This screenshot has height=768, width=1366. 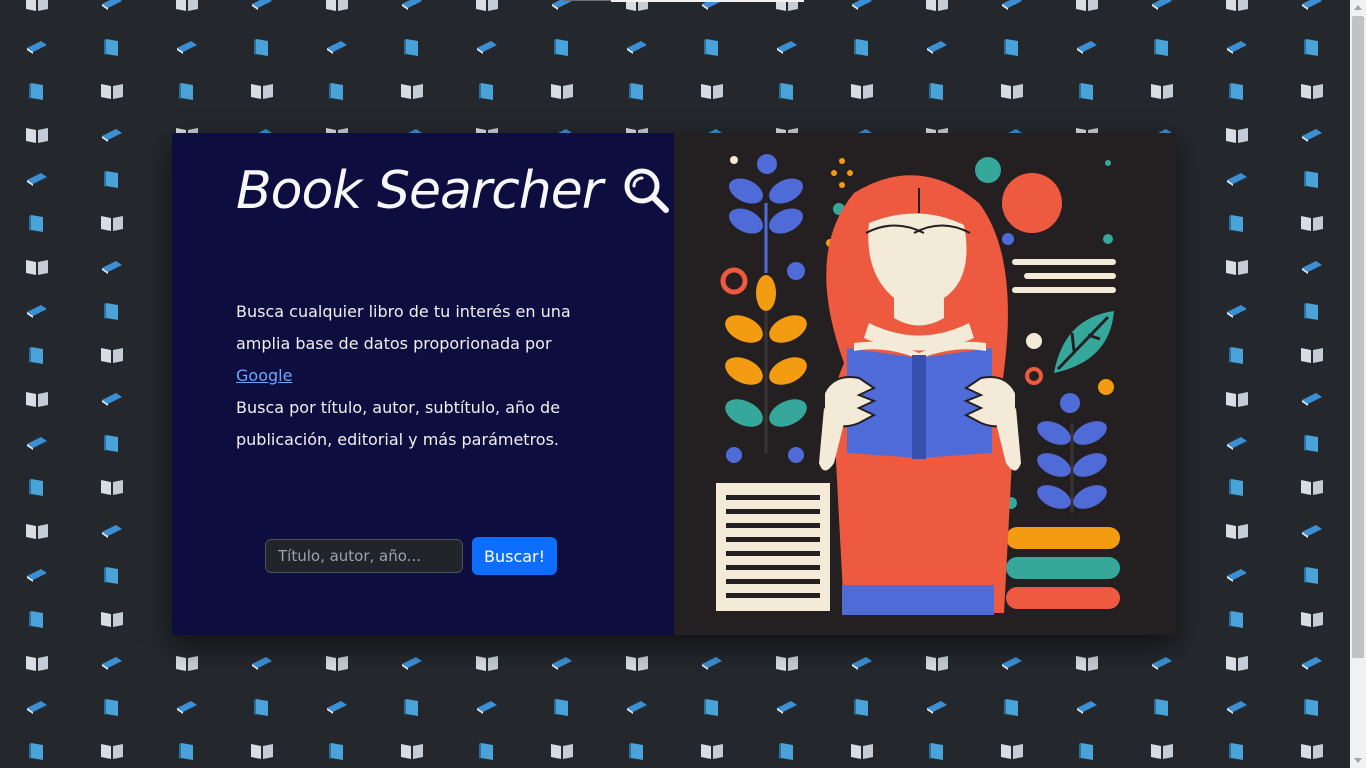 I want to click on top-edge-highlight, so click(x=707, y=1).